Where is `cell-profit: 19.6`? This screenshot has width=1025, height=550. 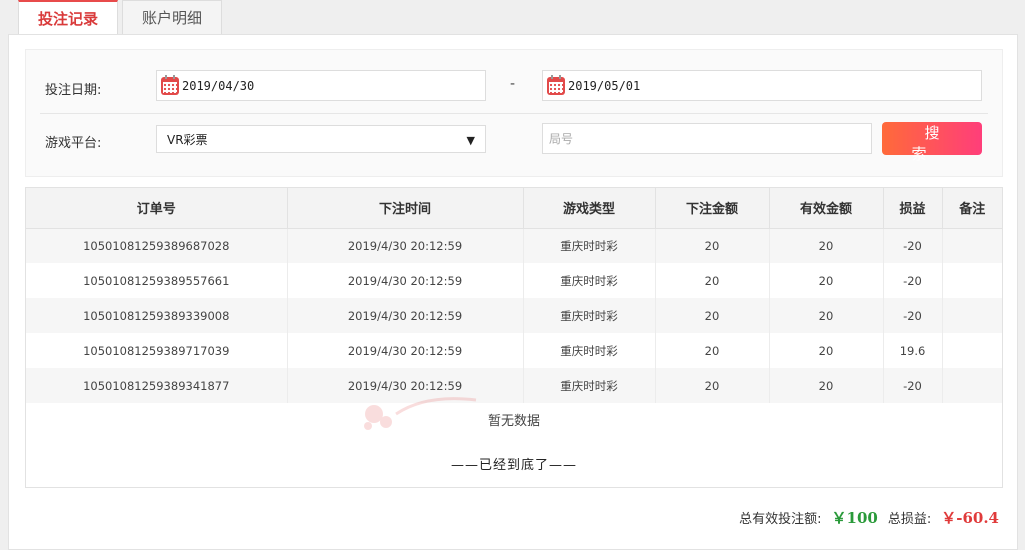 cell-profit: 19.6 is located at coordinates (913, 350).